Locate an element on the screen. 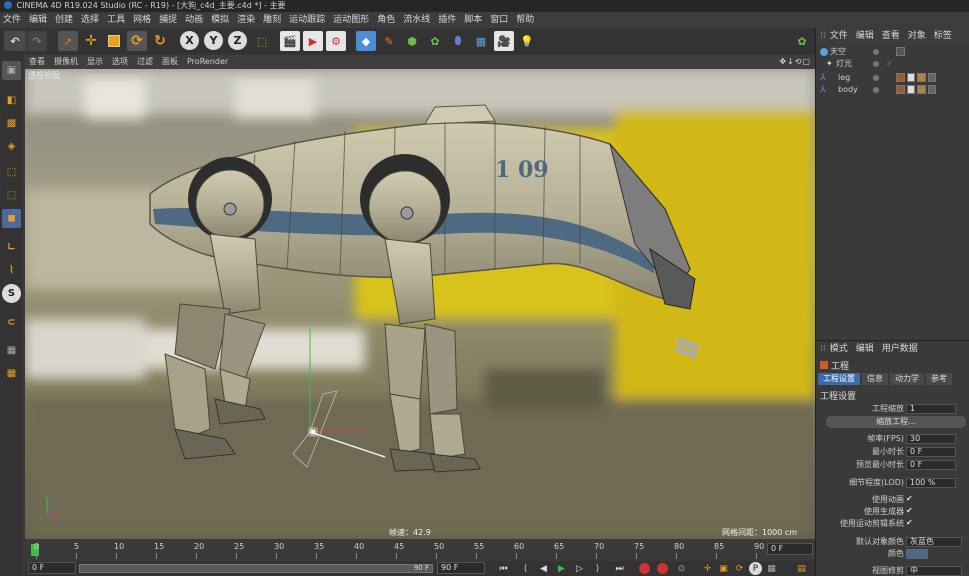 This screenshot has width=969, height=576. keyframe-selection-icon: ⊙ is located at coordinates (681, 568).